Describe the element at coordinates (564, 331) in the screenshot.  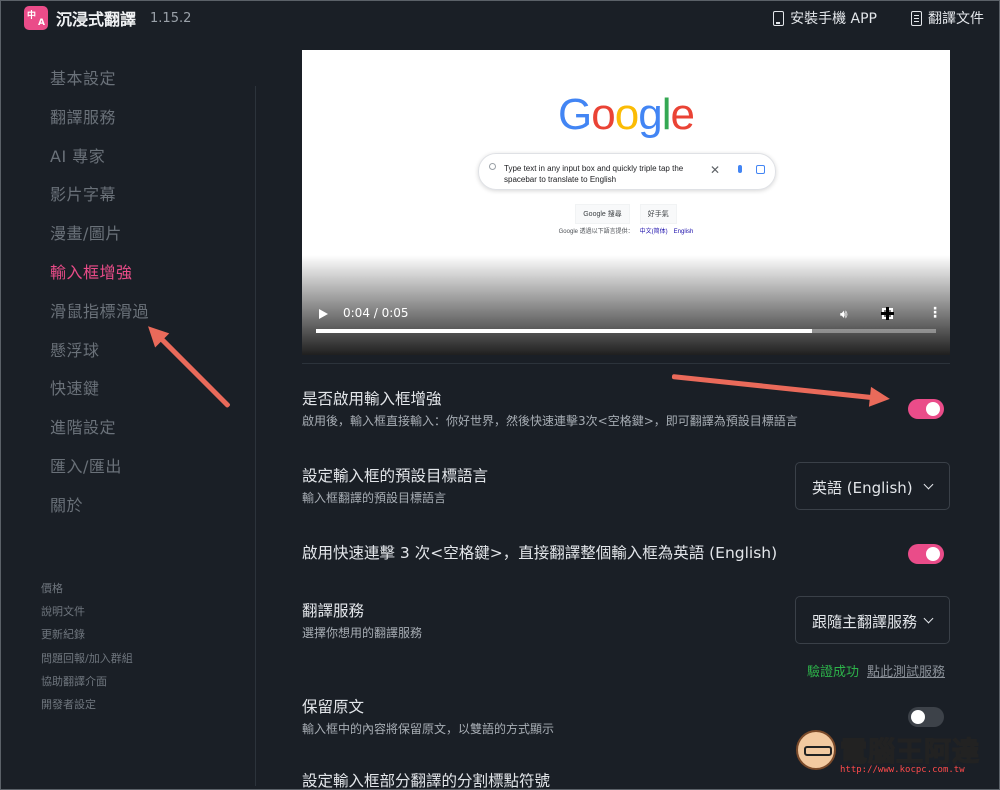
I see `video-progress-fill` at that location.